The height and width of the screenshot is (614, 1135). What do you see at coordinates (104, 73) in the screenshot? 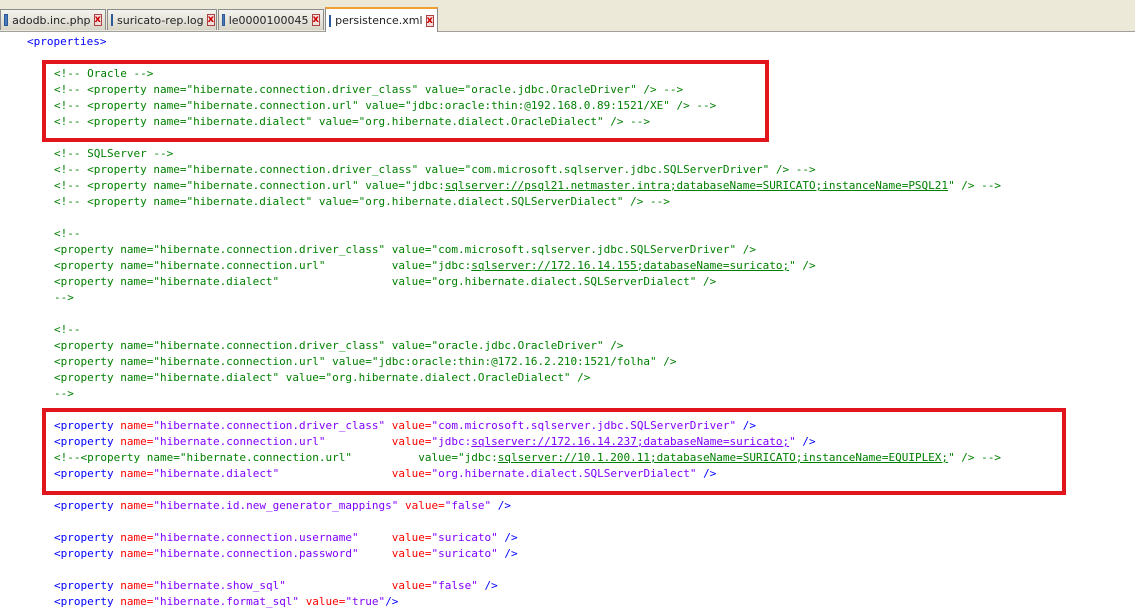
I see `code-line: <!-- Oracle -->` at bounding box center [104, 73].